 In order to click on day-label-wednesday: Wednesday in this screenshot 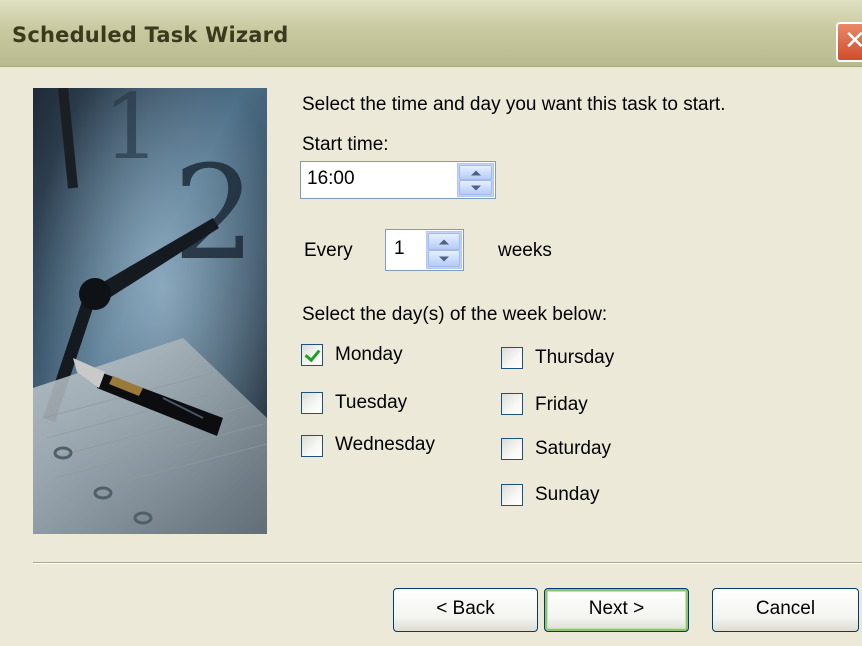, I will do `click(385, 445)`.